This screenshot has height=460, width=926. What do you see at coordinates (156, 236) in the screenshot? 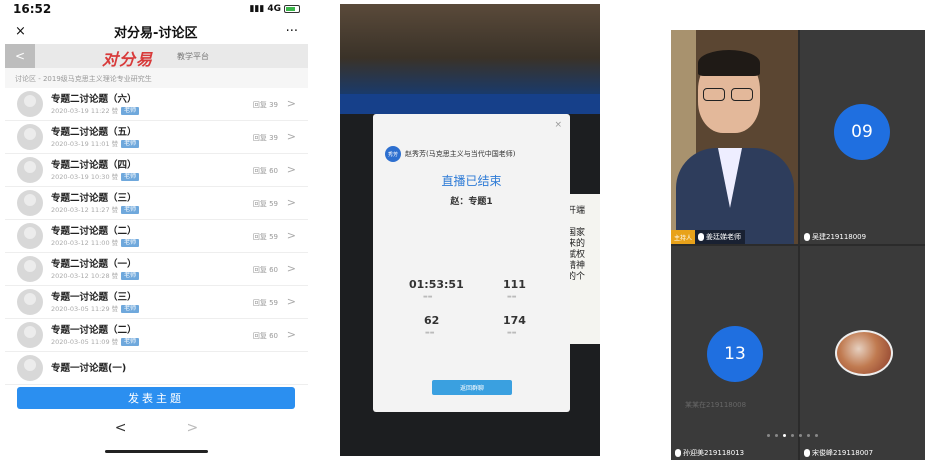
I see `topic-row: 专题二讨论题（二） 2020-03-12 11:00 赞老师 回复 59 >` at bounding box center [156, 236].